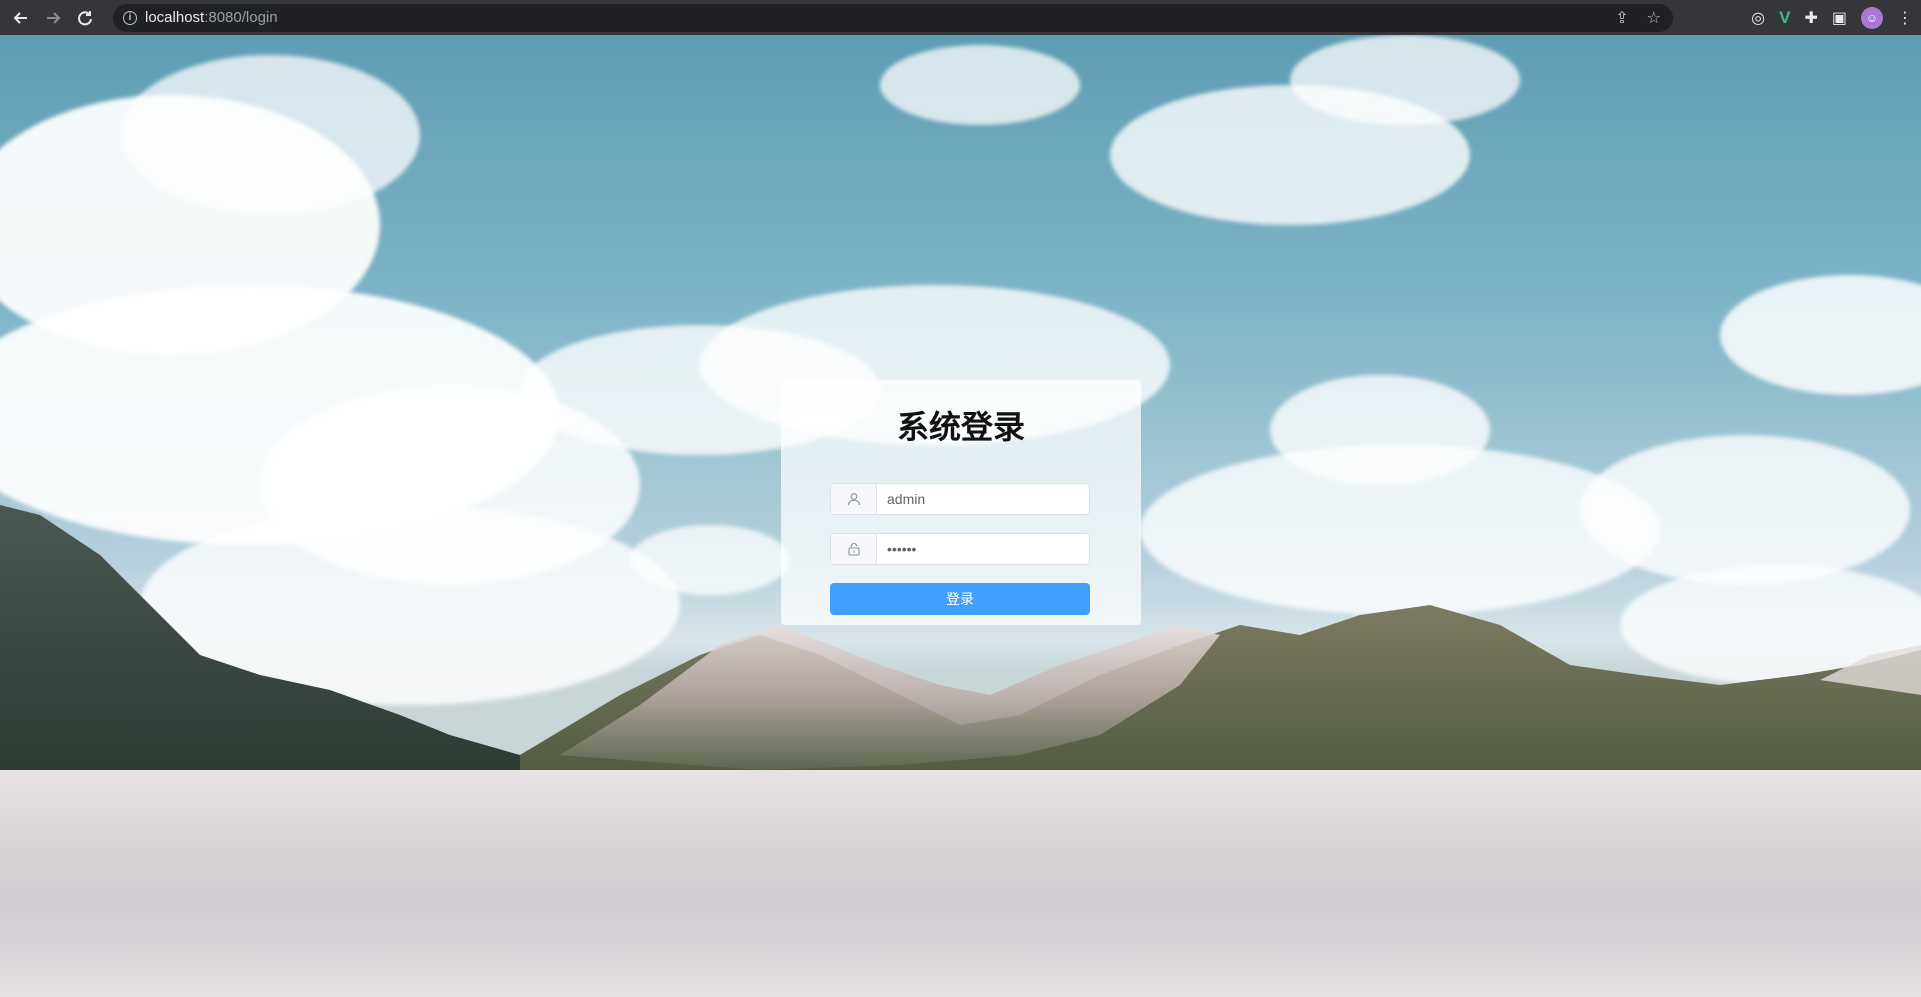 Image resolution: width=1921 pixels, height=997 pixels. What do you see at coordinates (1638, 18) in the screenshot?
I see `omnibox-actions: ⇪ ☆` at bounding box center [1638, 18].